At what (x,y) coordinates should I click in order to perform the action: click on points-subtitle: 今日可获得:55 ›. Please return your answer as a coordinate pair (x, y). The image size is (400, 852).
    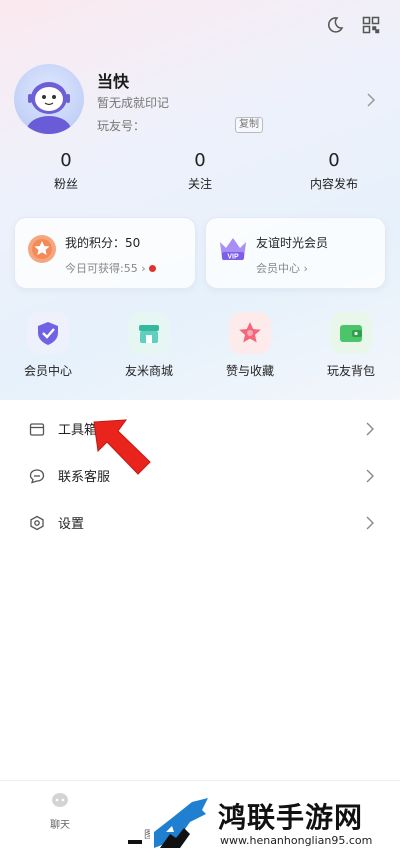
    Looking at the image, I should click on (110, 268).